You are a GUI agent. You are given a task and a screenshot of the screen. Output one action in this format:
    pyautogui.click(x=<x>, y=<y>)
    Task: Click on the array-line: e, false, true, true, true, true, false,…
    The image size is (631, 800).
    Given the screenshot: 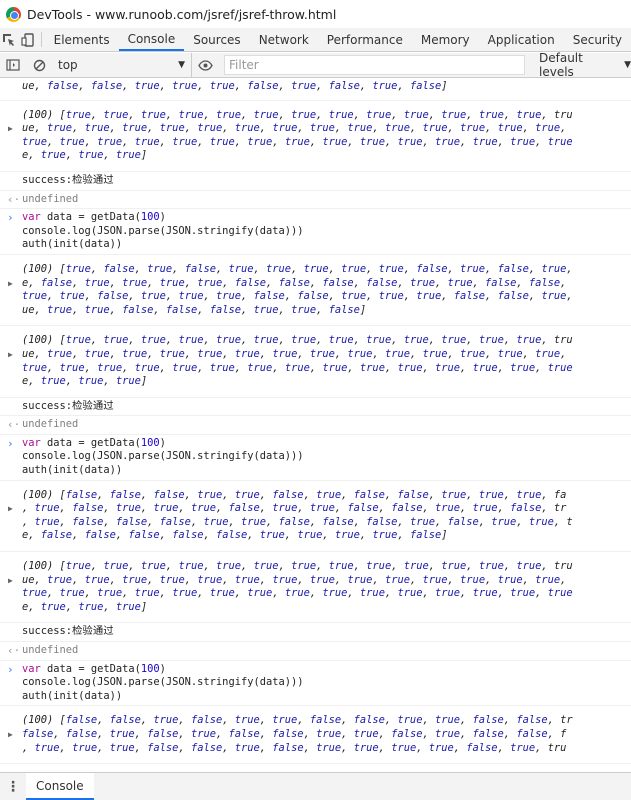 What is the action you would take?
    pyautogui.click(x=294, y=282)
    